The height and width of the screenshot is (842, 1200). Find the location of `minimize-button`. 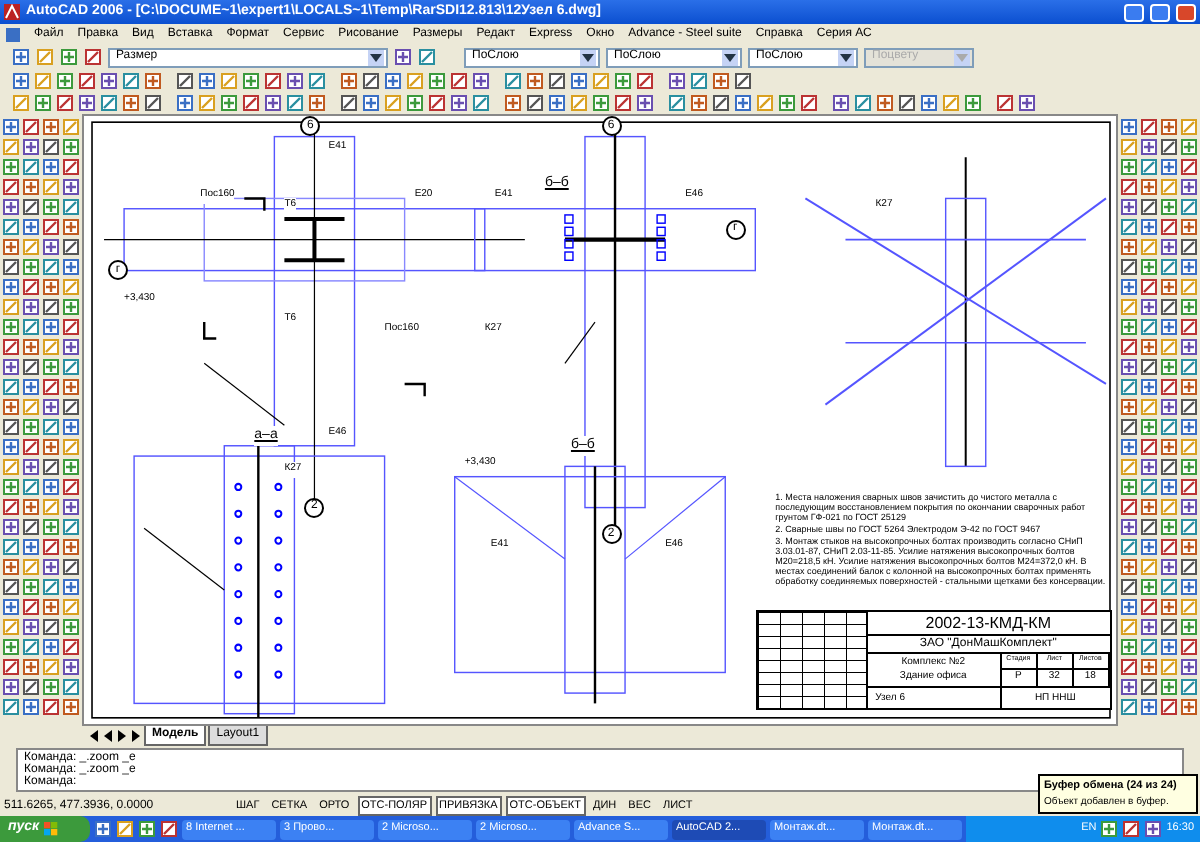

minimize-button is located at coordinates (1134, 12).